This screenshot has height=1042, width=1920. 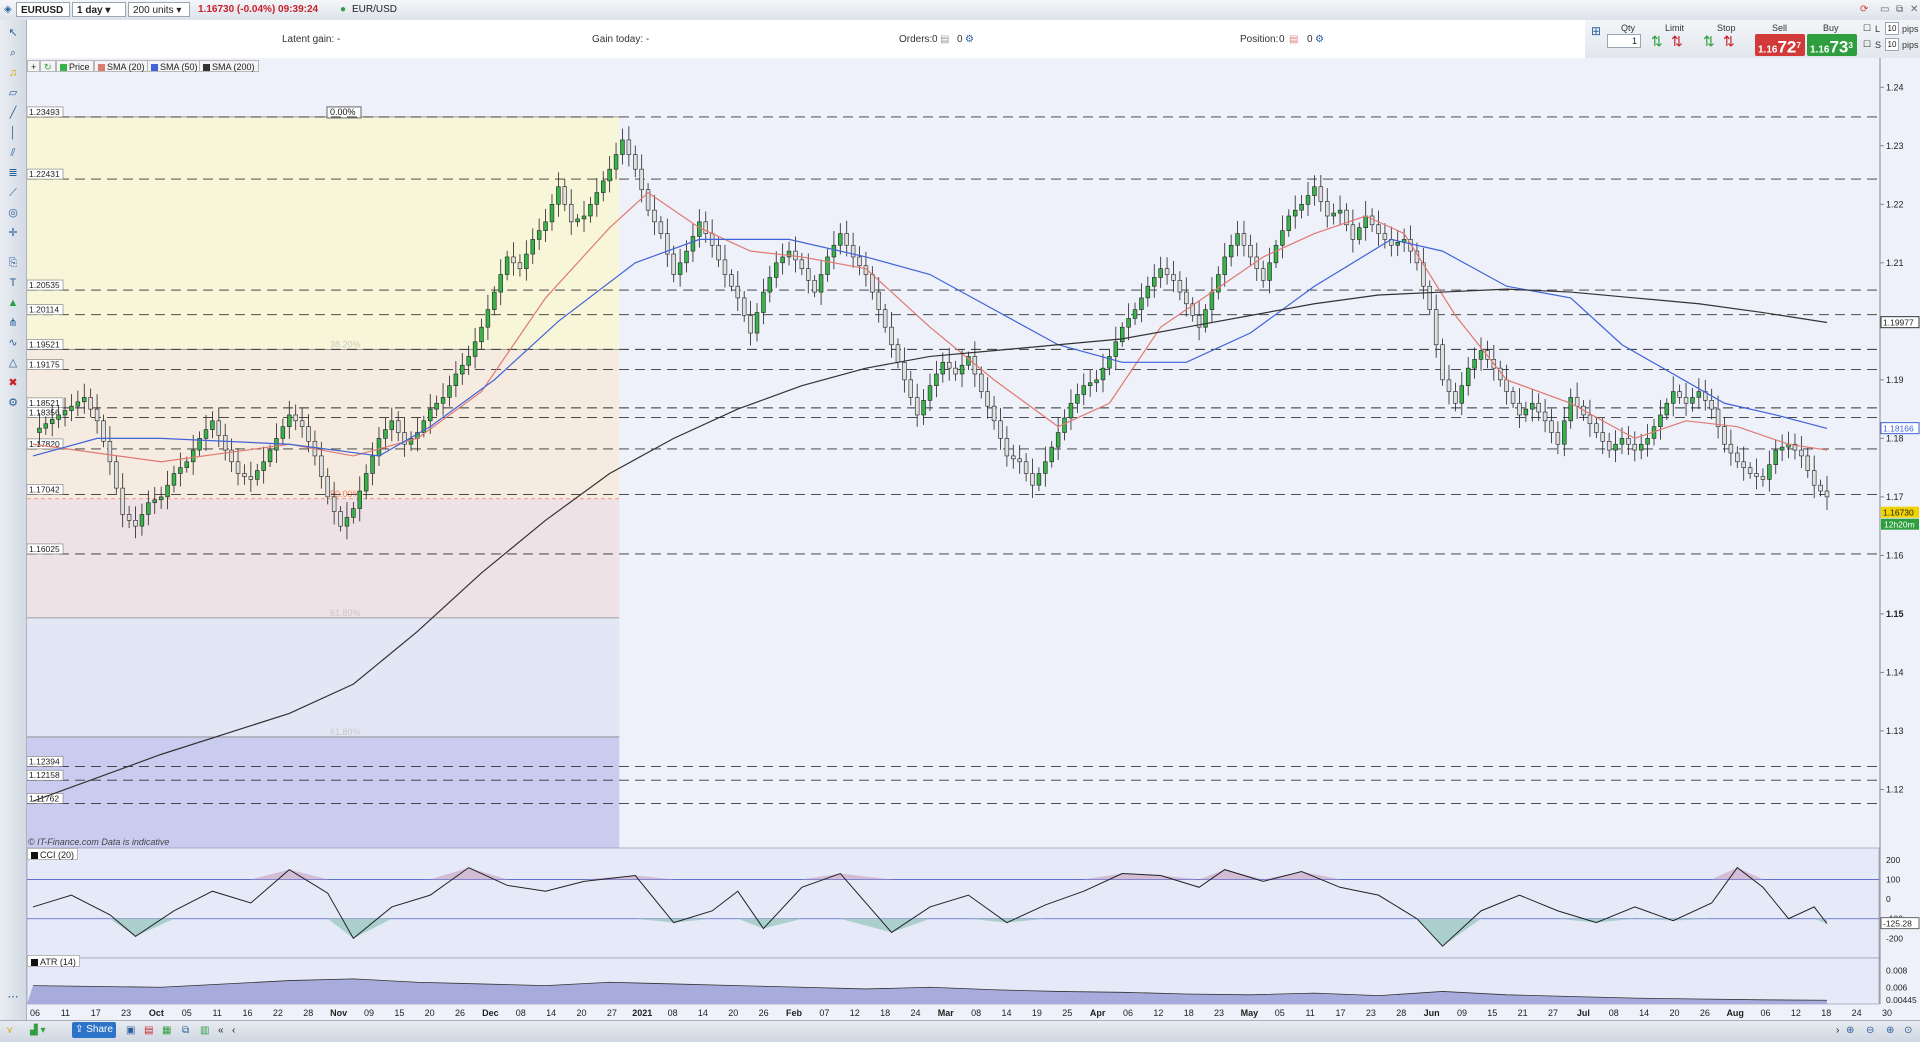 I want to click on wave-icon: ∿, so click(x=13, y=343).